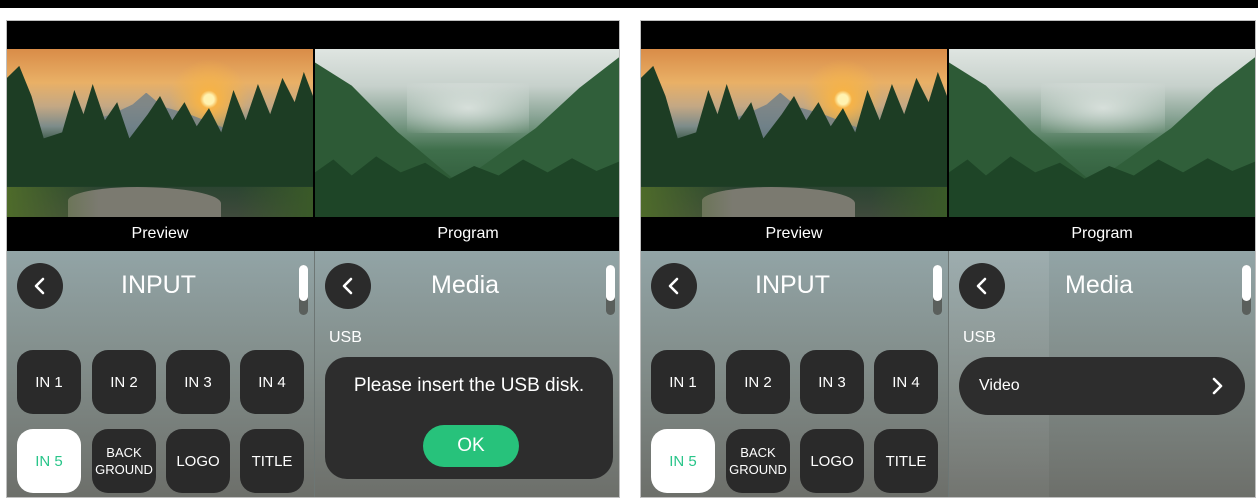 The width and height of the screenshot is (1258, 504). Describe the element at coordinates (469, 418) in the screenshot. I see `usb-alert-dialog: Please insert the USB disk. OK` at that location.